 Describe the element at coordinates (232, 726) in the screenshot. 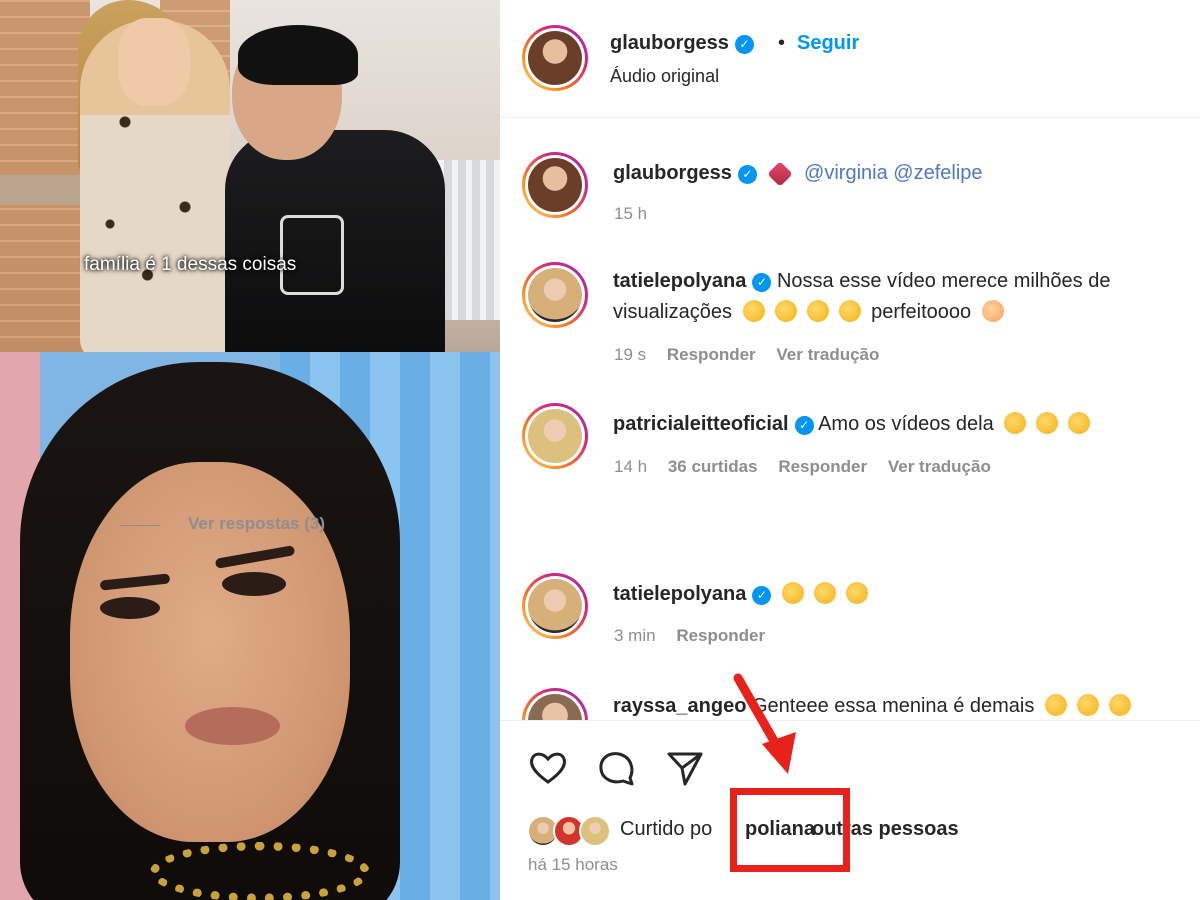

I see `lips` at that location.